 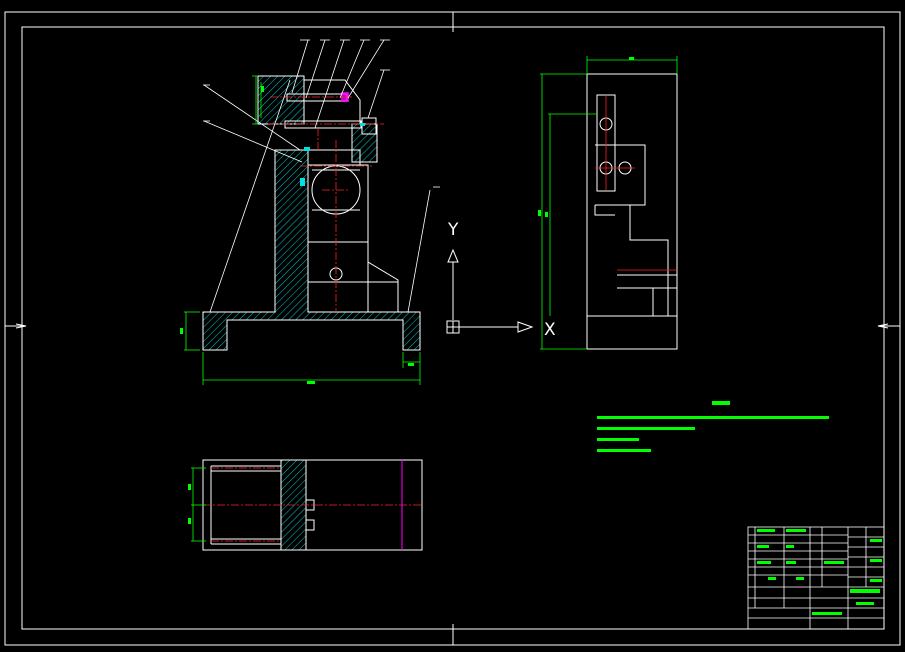 I want to click on front-section-hatch, so click(x=311, y=213).